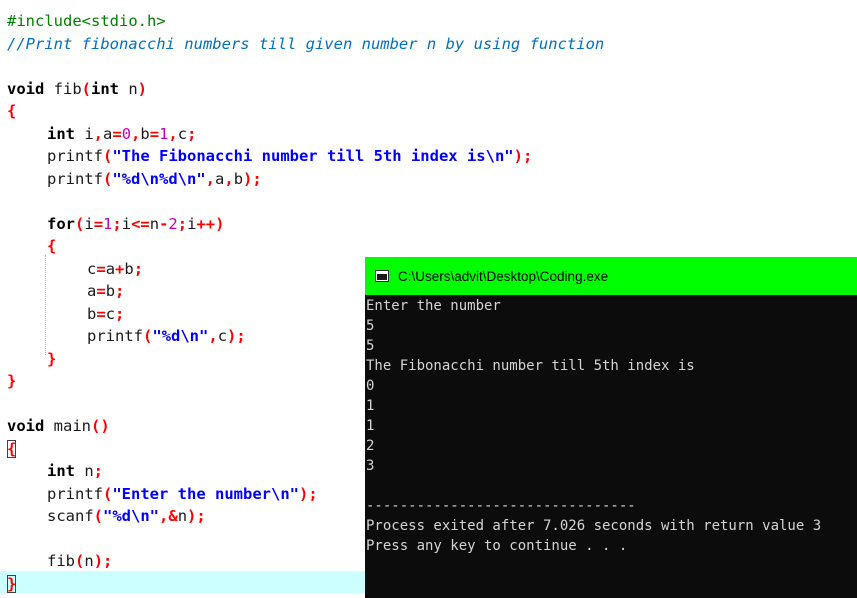 The width and height of the screenshot is (857, 598). Describe the element at coordinates (100, 426) in the screenshot. I see `code-token: ()` at that location.